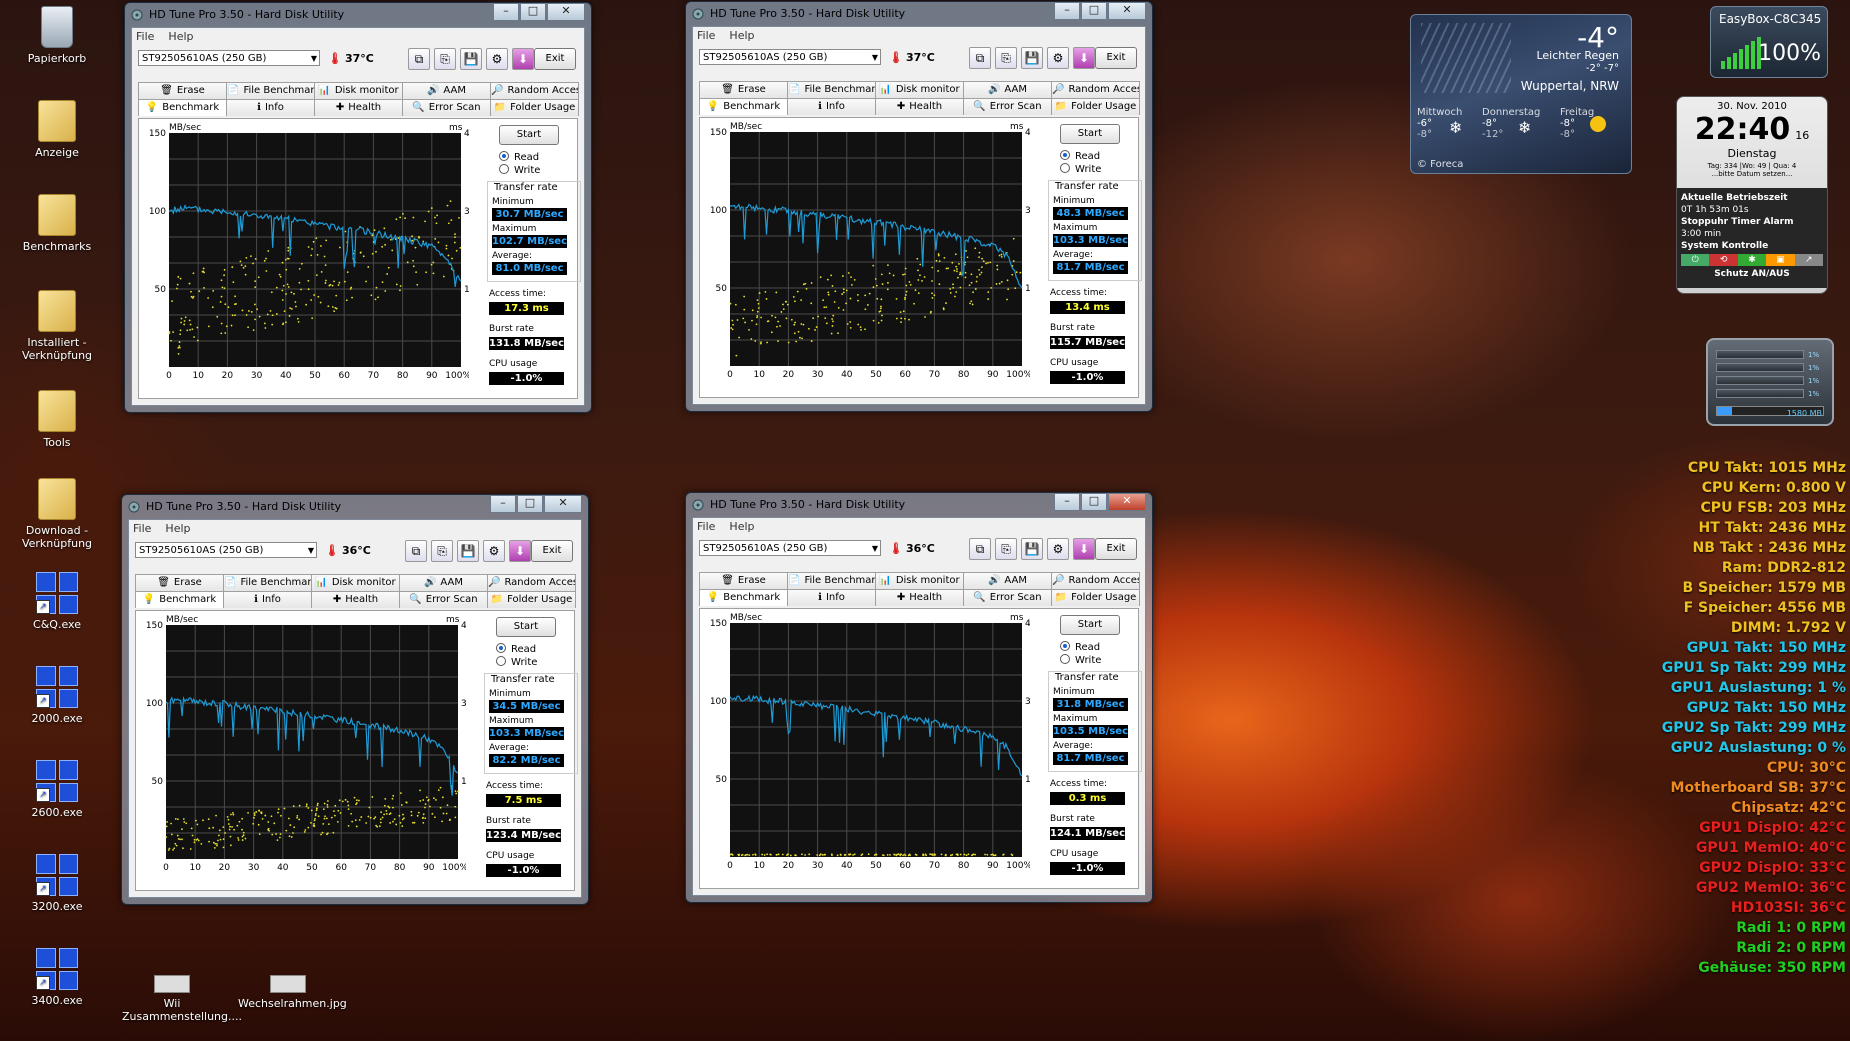 The width and height of the screenshot is (1850, 1041). What do you see at coordinates (1780, 260) in the screenshot?
I see `lock-icon: ▣` at bounding box center [1780, 260].